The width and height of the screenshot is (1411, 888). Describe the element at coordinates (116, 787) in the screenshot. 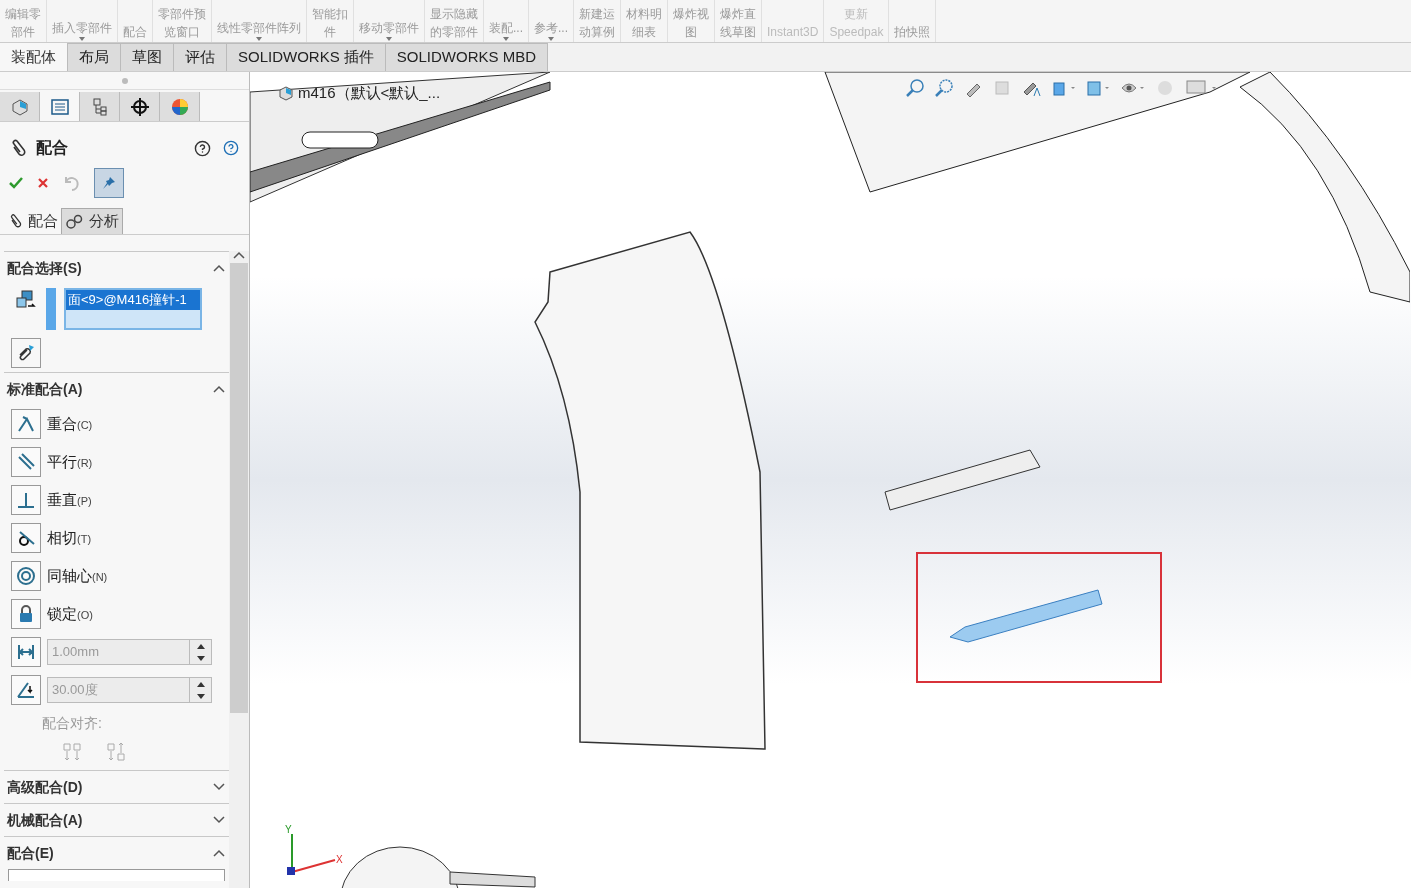

I see `section-header: 高级配合(D)` at that location.